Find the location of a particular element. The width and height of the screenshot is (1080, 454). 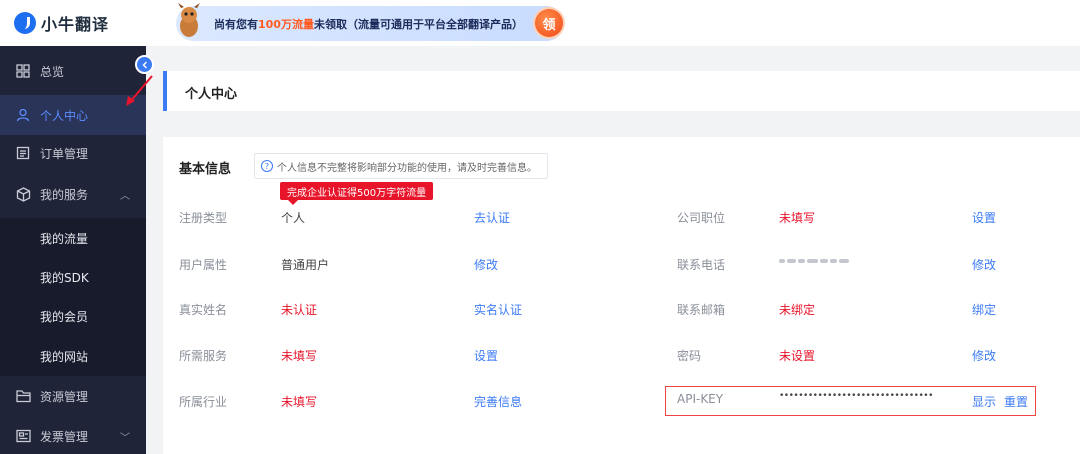

field-label: 真实姓名 is located at coordinates (203, 310).